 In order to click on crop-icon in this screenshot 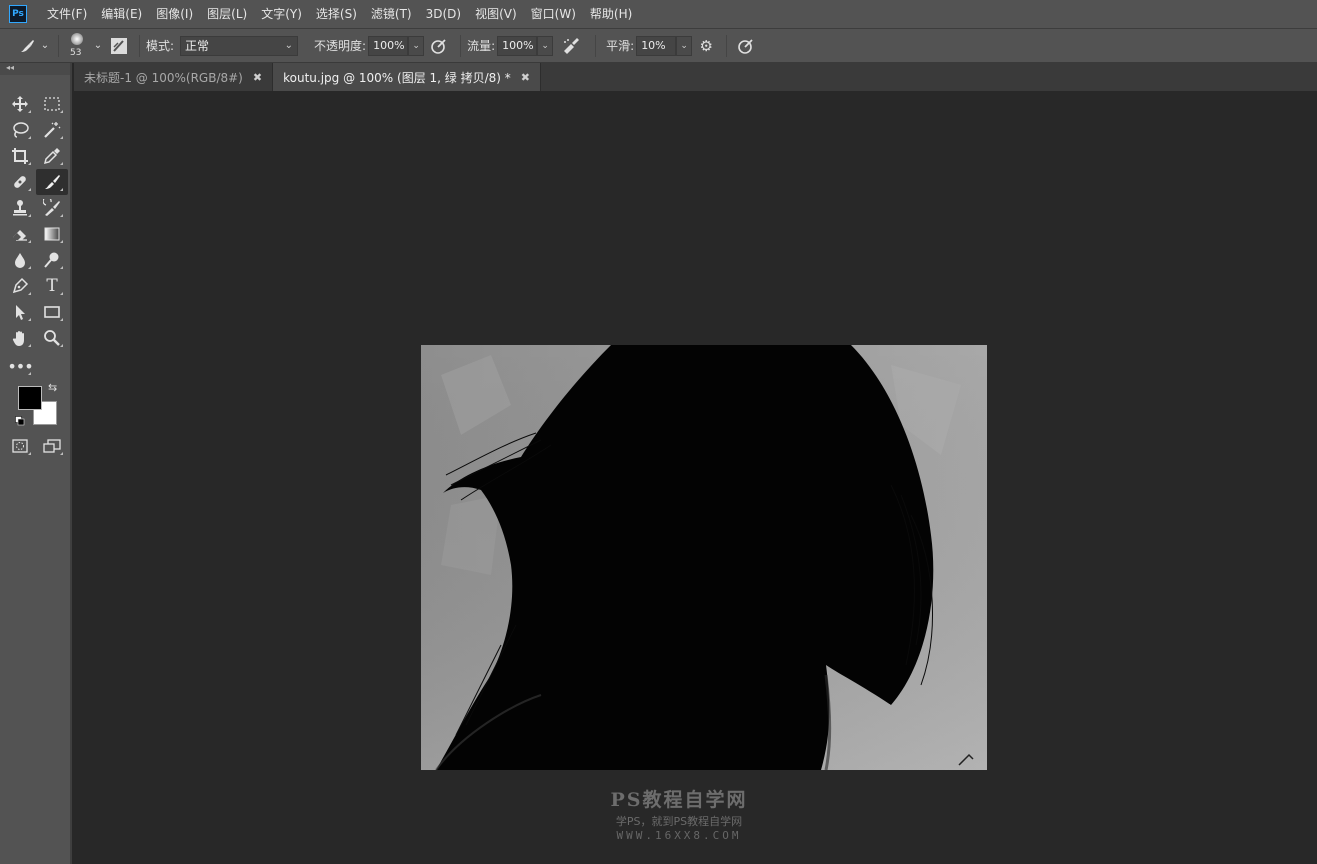, I will do `click(20, 156)`.